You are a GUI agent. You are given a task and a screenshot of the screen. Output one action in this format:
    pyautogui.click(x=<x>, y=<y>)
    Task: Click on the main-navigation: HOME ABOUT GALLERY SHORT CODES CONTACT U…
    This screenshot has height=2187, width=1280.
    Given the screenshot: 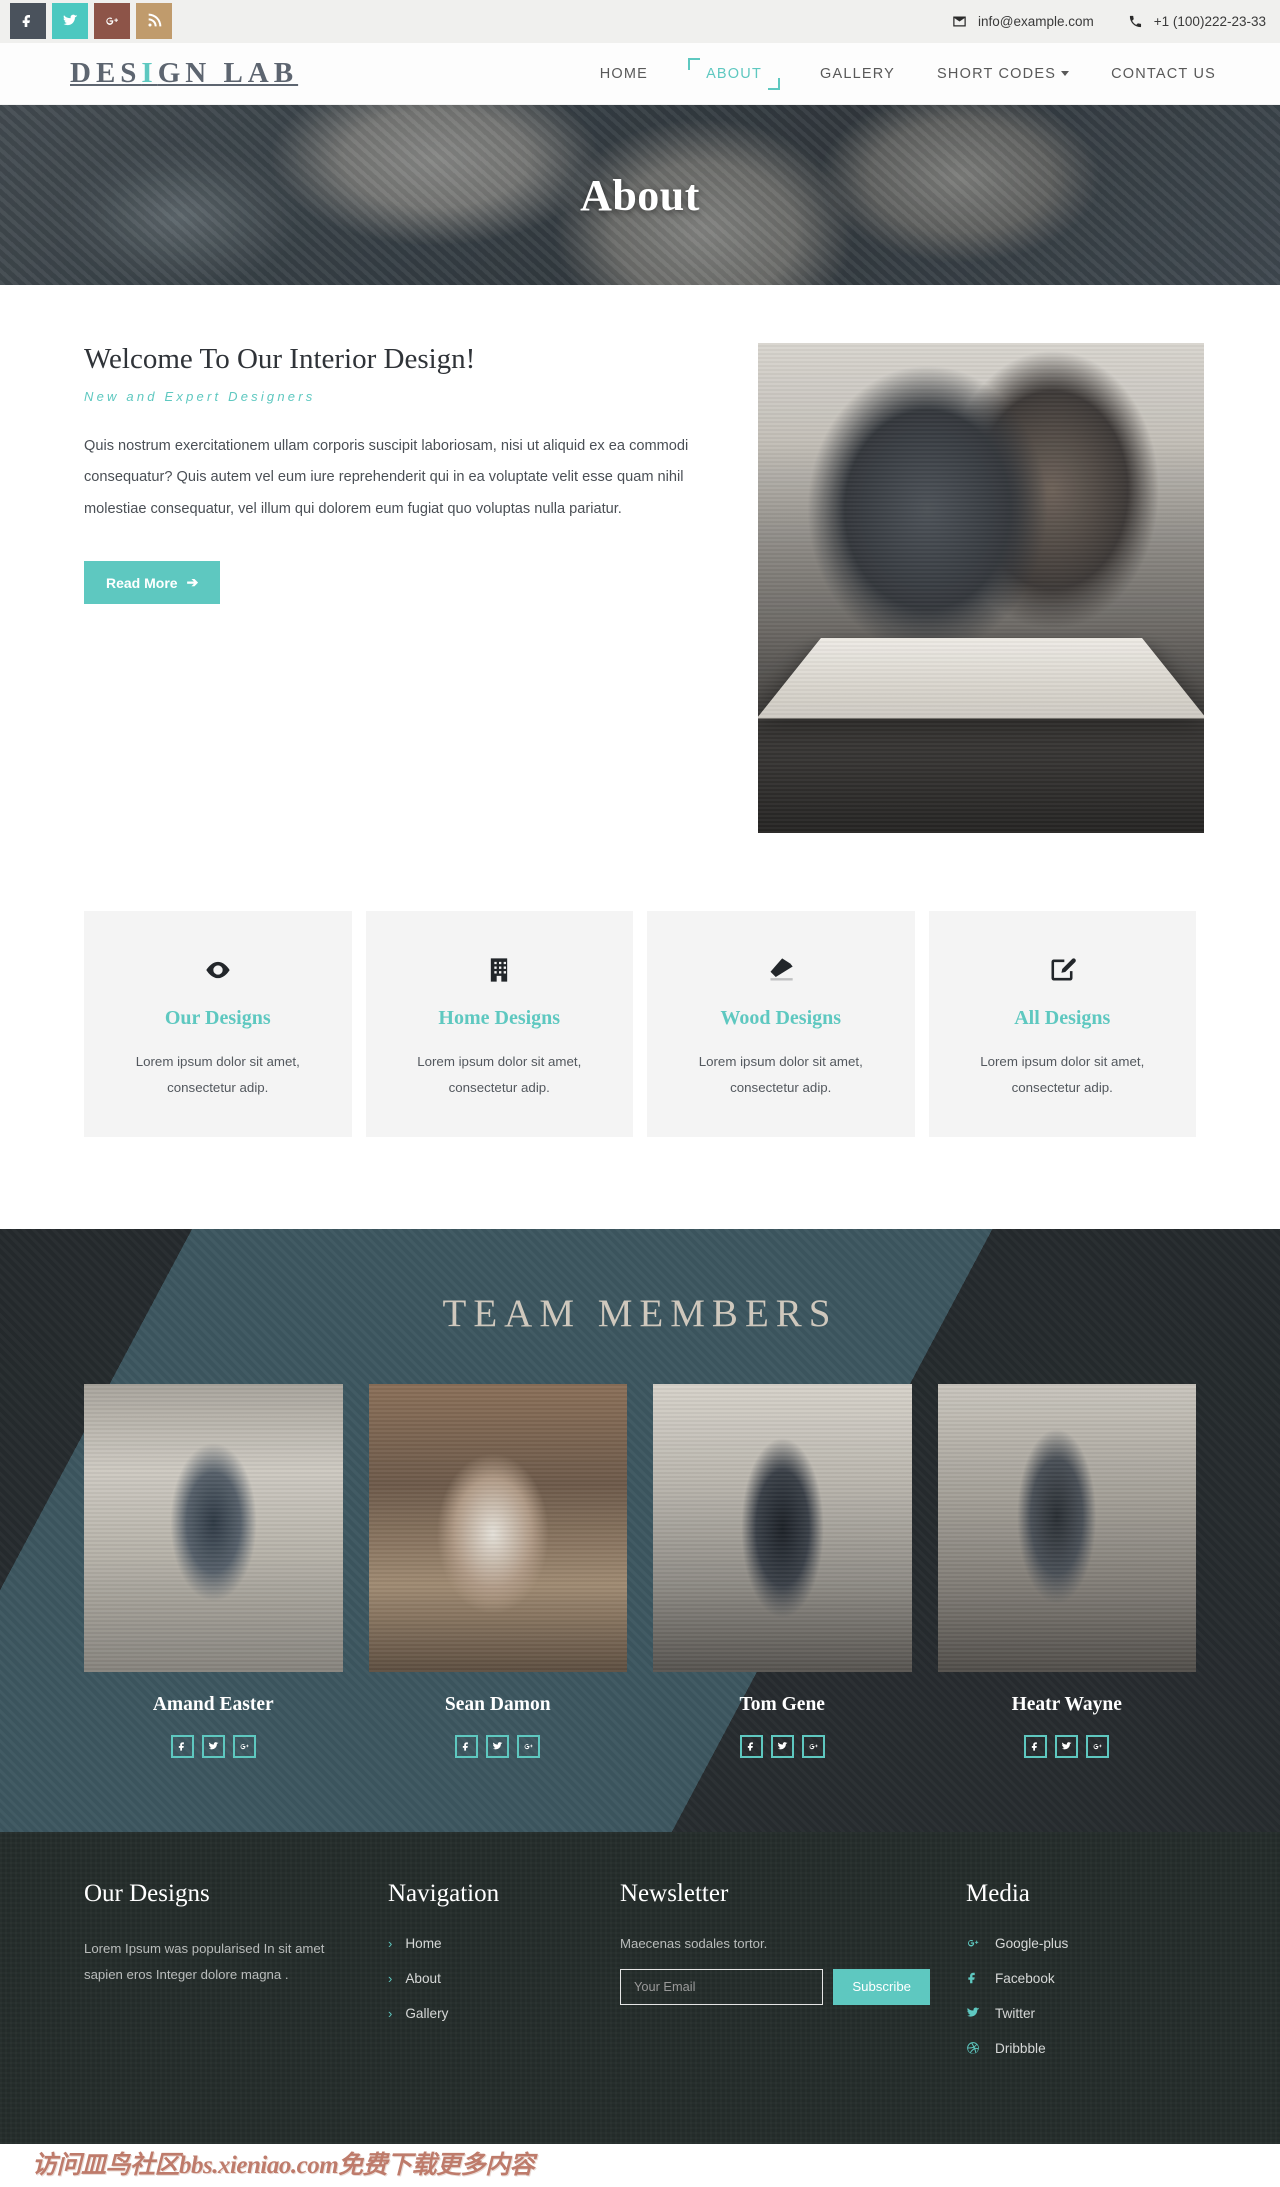 What is the action you would take?
    pyautogui.click(x=928, y=73)
    